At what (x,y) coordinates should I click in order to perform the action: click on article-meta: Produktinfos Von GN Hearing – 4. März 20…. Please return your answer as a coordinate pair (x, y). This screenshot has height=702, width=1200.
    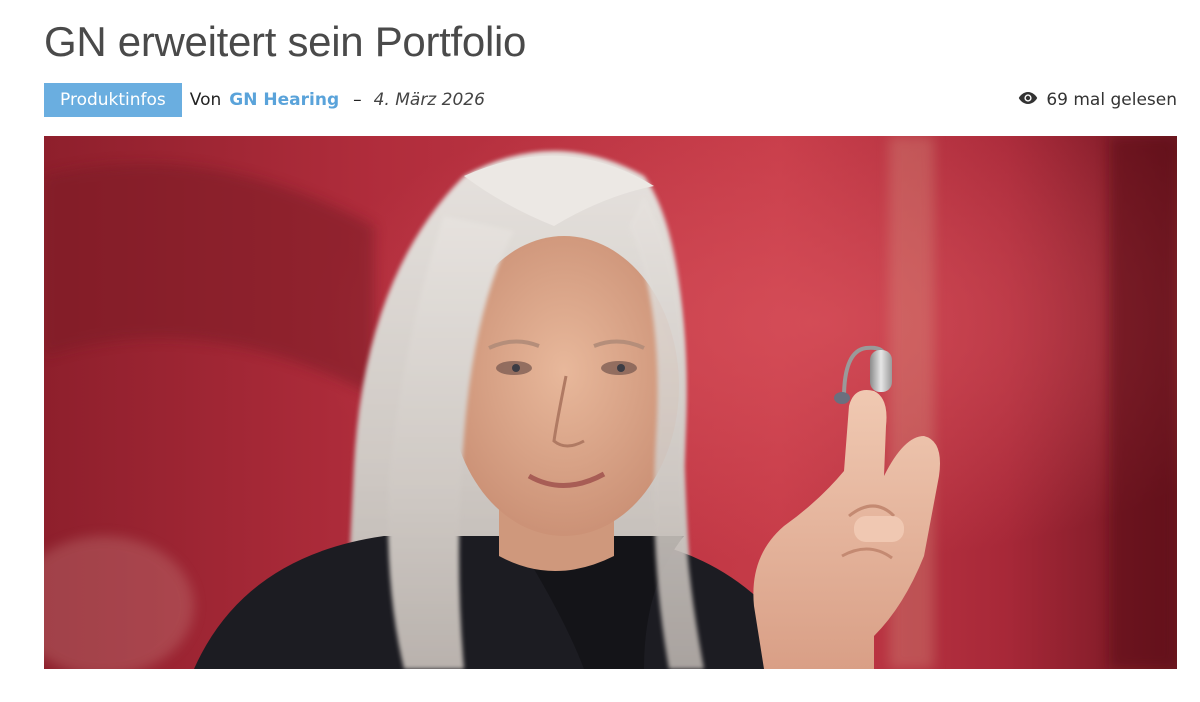
    Looking at the image, I should click on (610, 100).